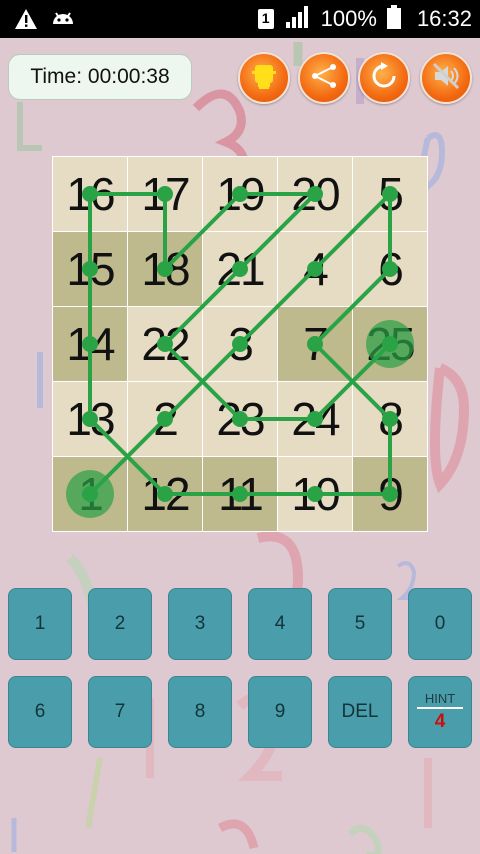 The image size is (480, 854). I want to click on sim-icon: 1, so click(266, 19).